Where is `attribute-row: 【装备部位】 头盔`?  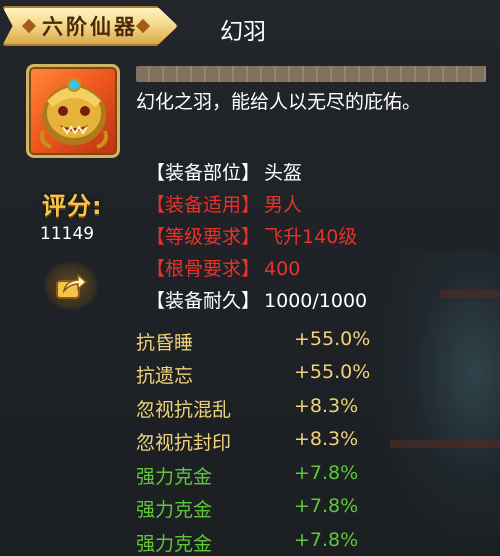 attribute-row: 【装备部位】 头盔 is located at coordinates (224, 171).